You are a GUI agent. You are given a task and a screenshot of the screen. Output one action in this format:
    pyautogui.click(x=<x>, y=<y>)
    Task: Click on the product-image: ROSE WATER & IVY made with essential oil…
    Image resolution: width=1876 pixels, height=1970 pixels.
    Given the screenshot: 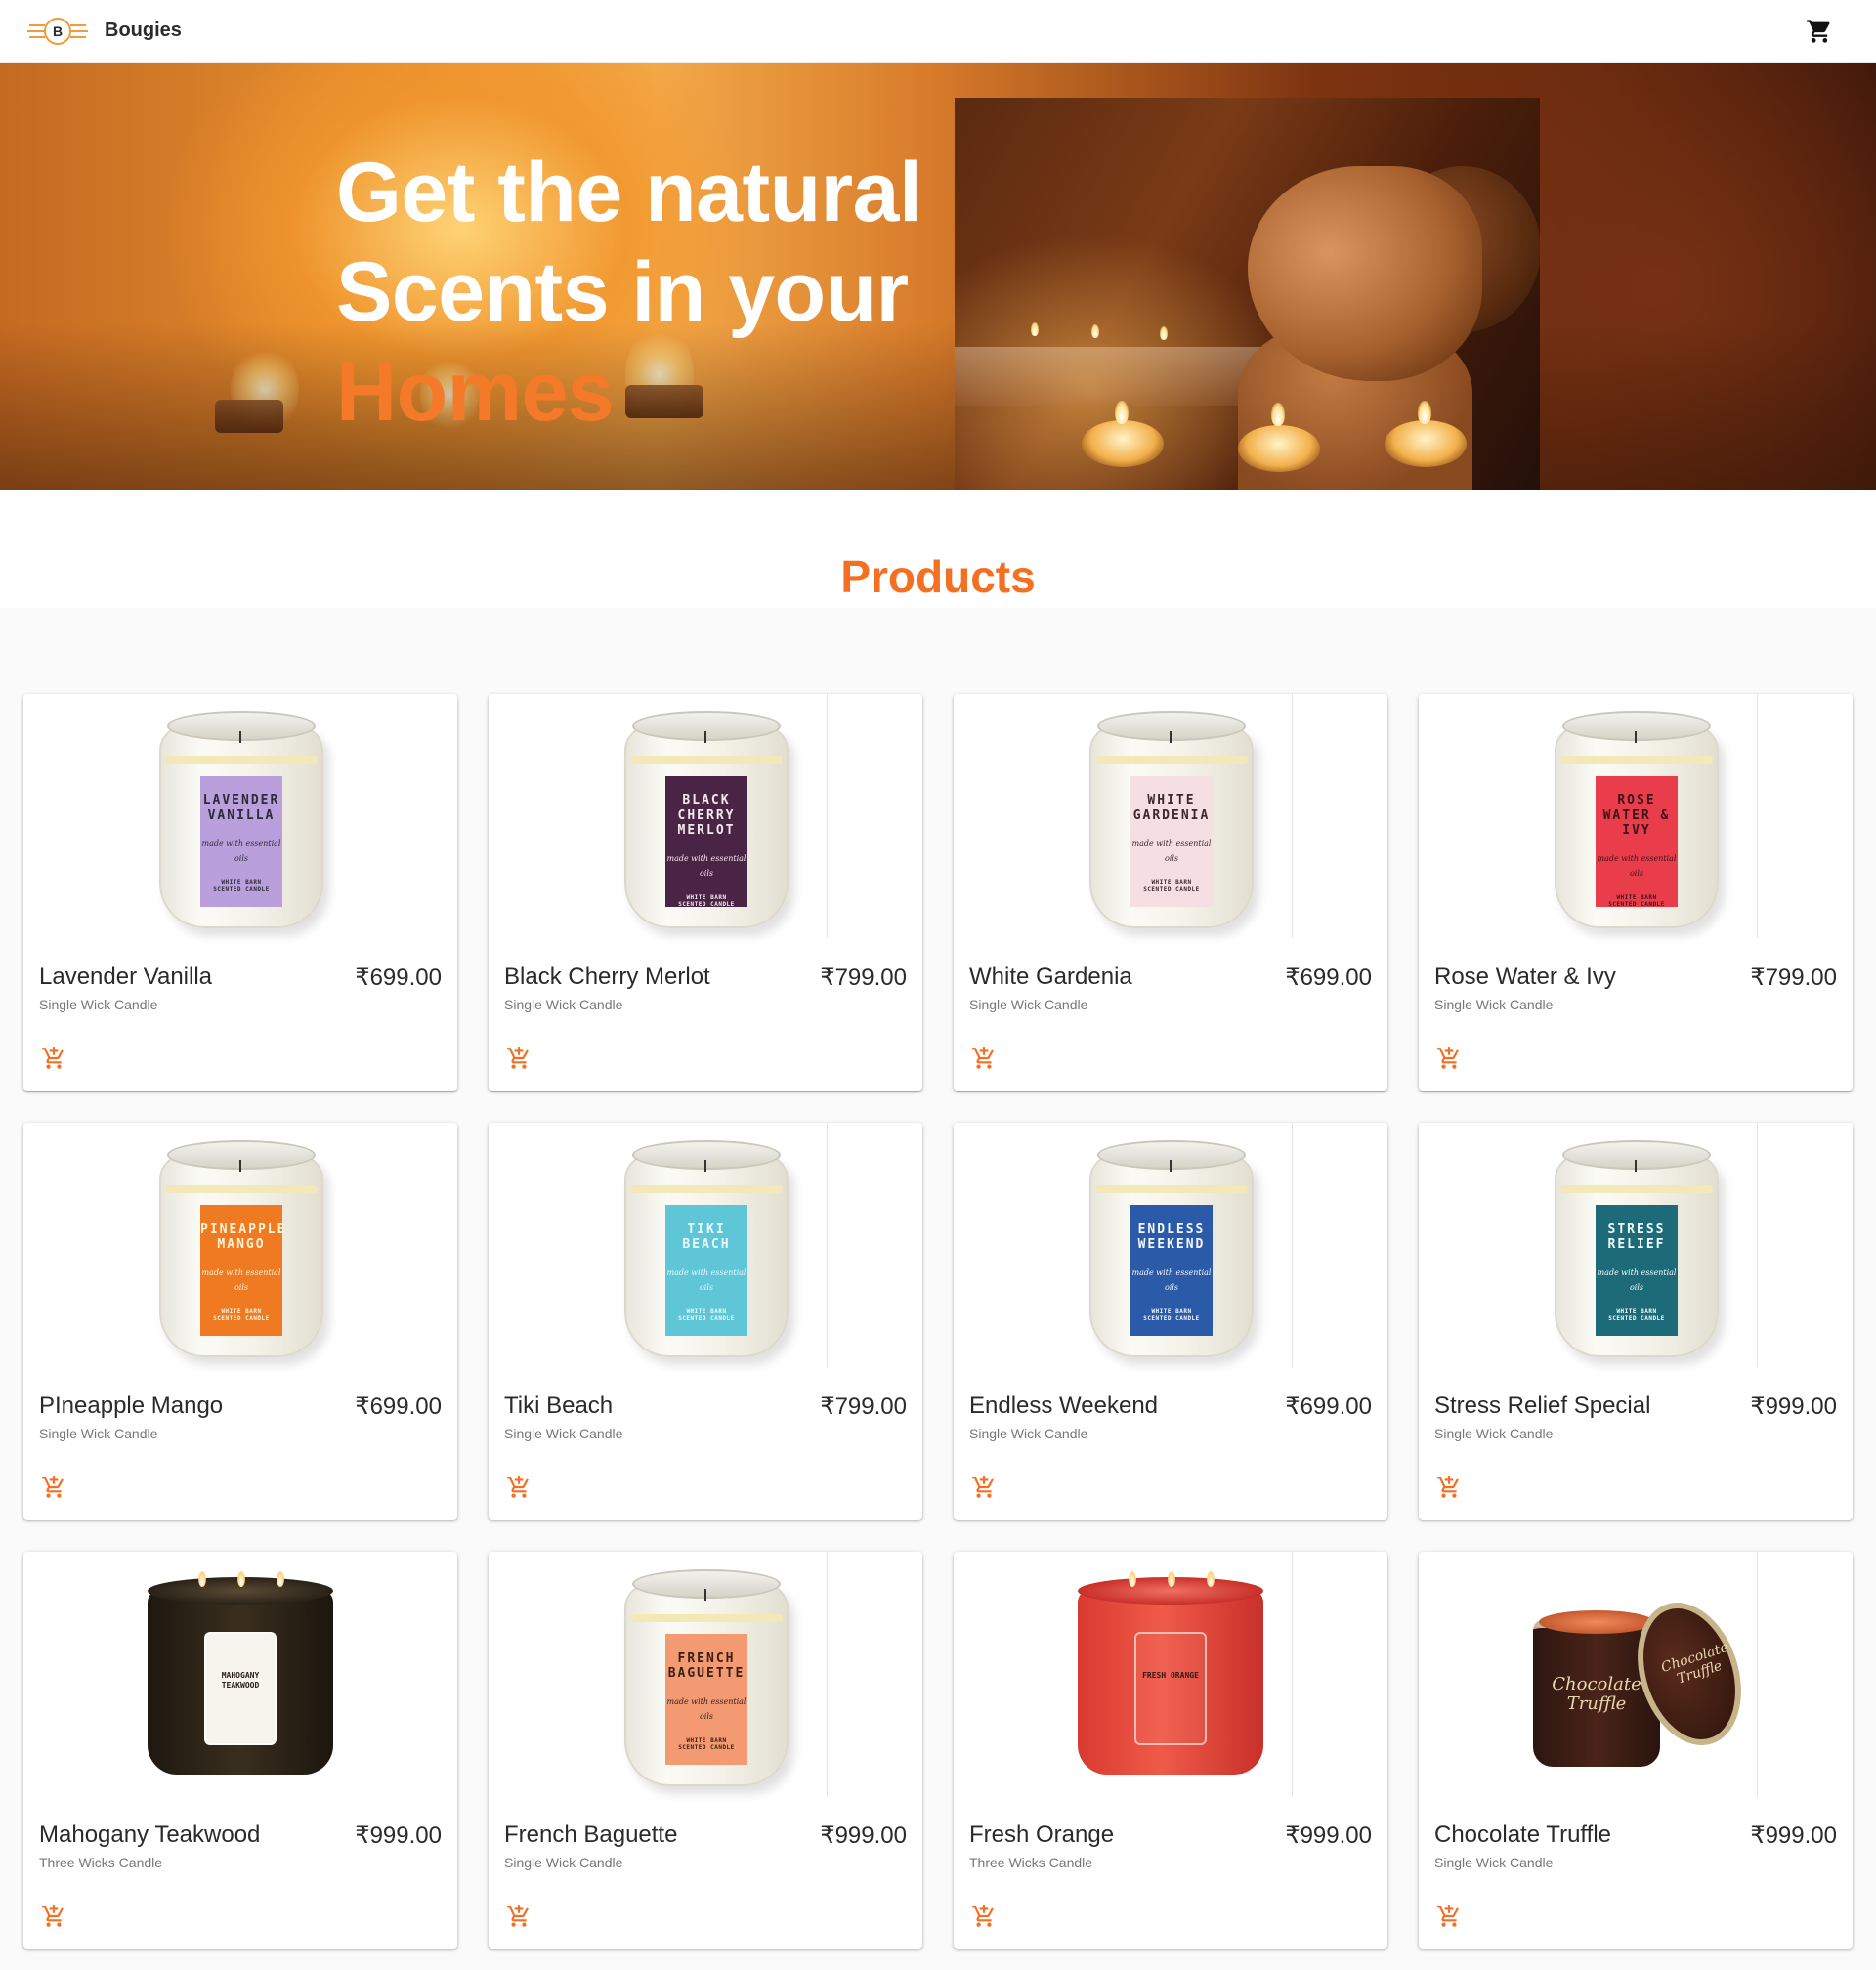 What is the action you would take?
    pyautogui.click(x=1636, y=816)
    